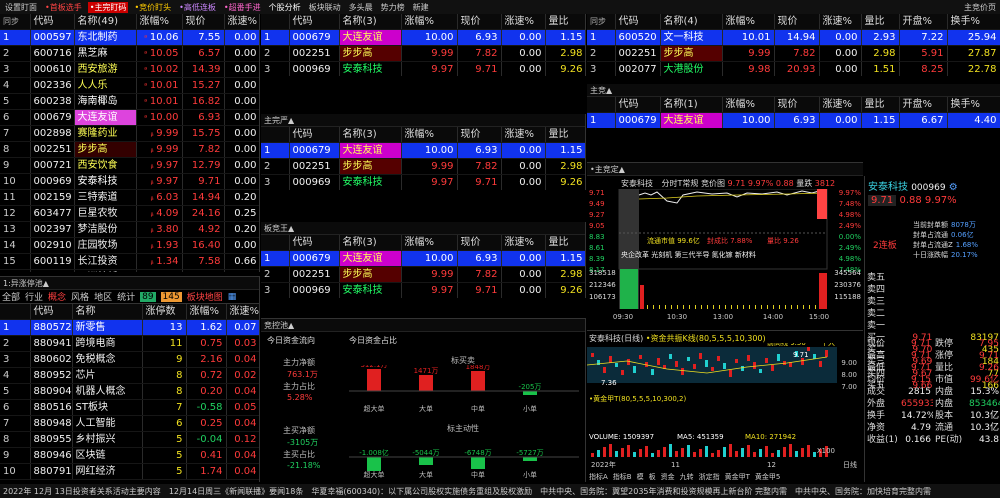  Describe the element at coordinates (129, 149) in the screenshot. I see `table-row: 8 002251 步步高 ᵦ 9.99 7.82 0.00` at that location.